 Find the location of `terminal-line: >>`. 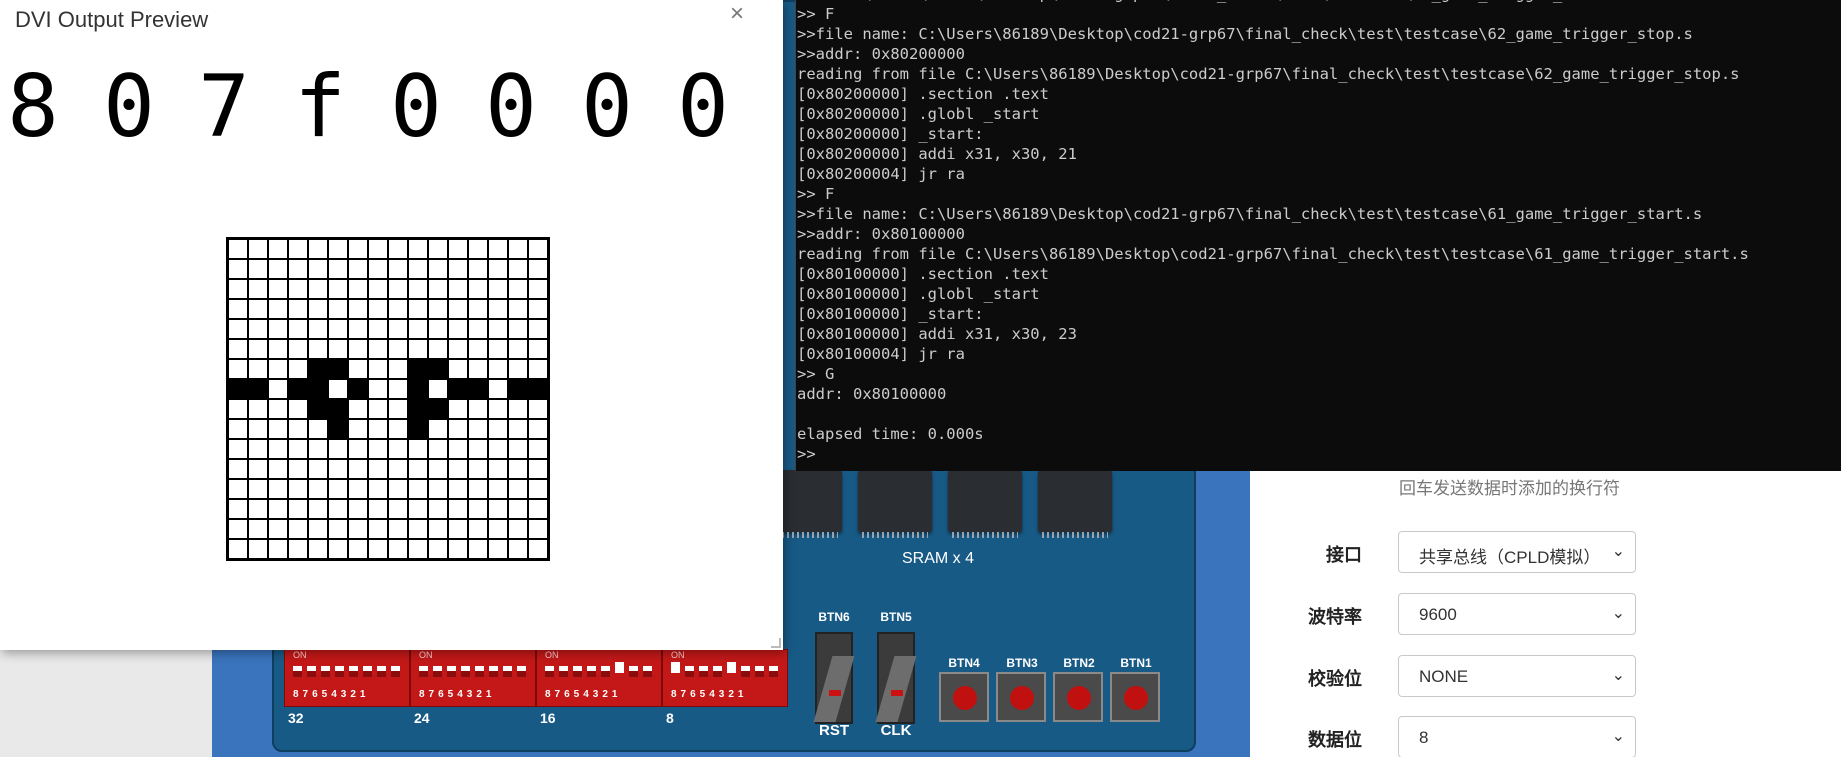

terminal-line: >> is located at coordinates (806, 454).